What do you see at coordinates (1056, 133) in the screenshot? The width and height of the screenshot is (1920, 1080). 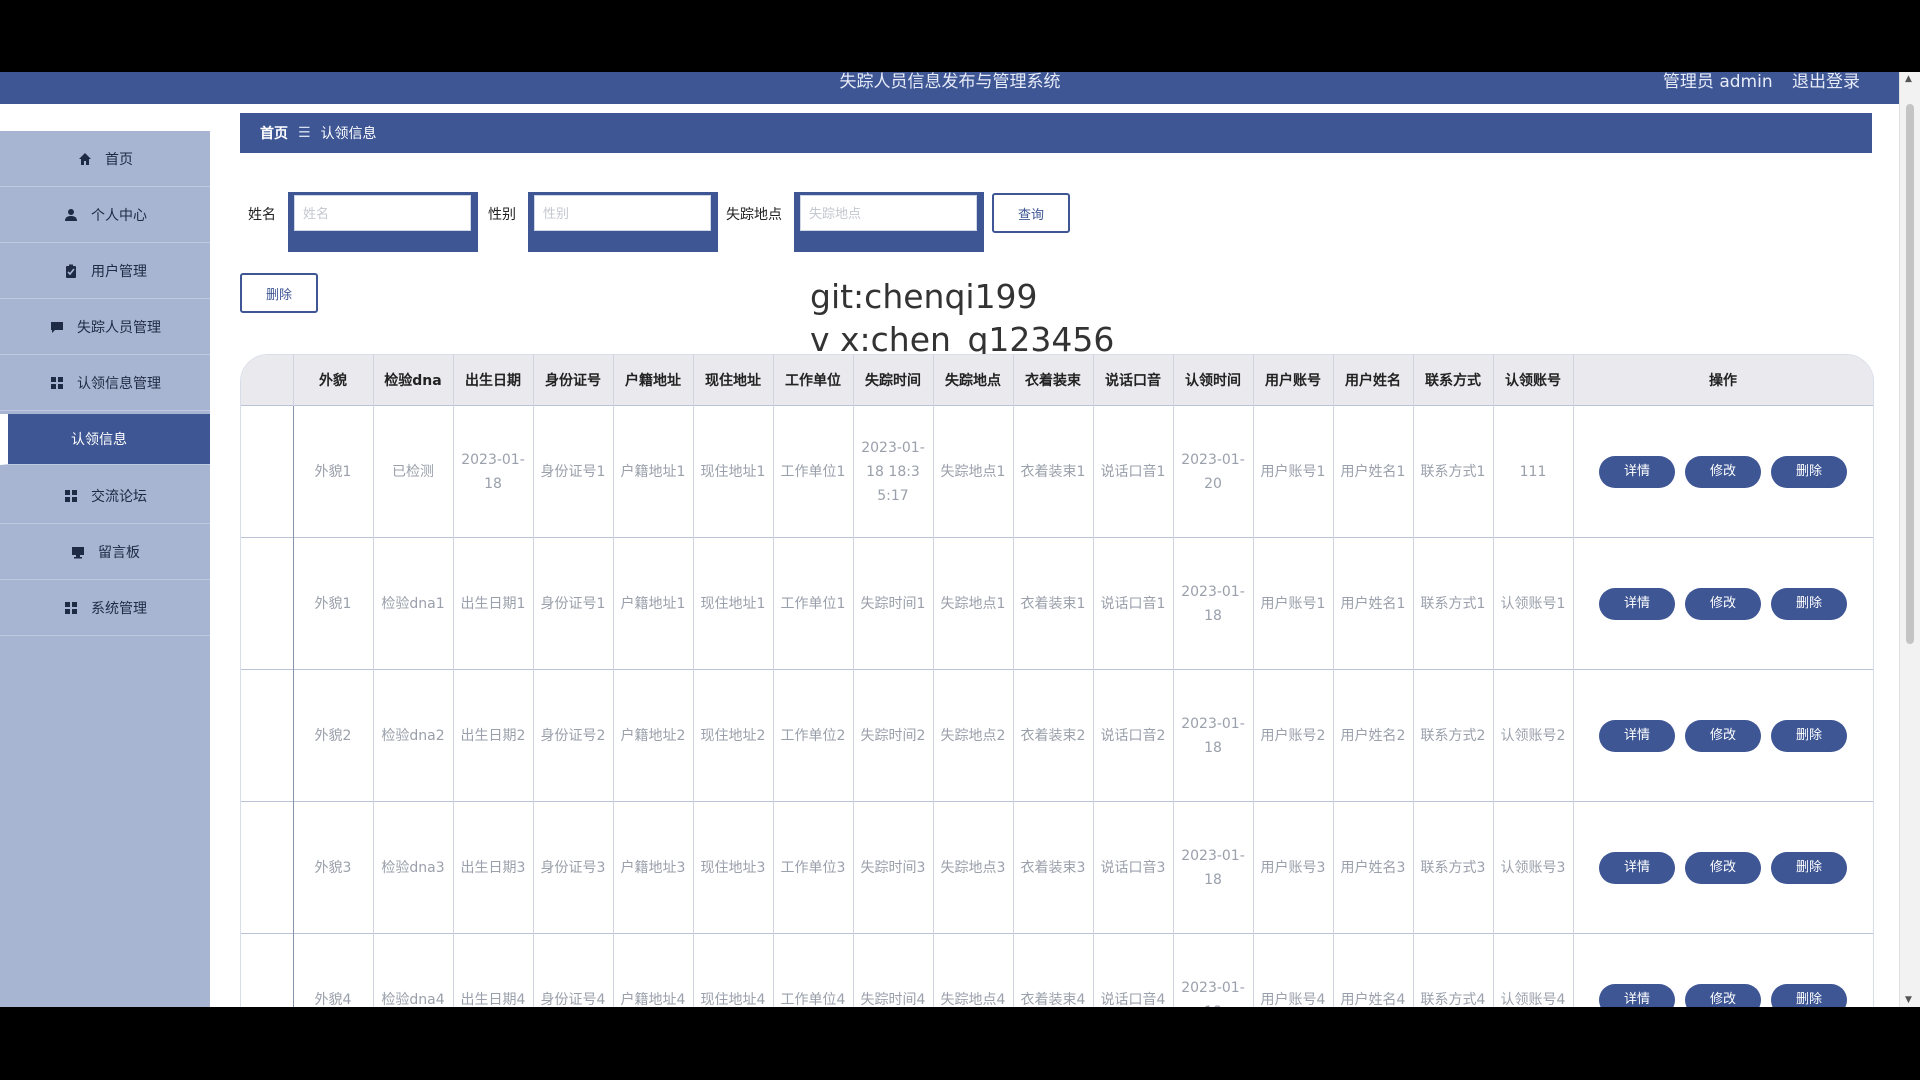 I see `breadcrumb: 首页 ☰ 认领信息` at bounding box center [1056, 133].